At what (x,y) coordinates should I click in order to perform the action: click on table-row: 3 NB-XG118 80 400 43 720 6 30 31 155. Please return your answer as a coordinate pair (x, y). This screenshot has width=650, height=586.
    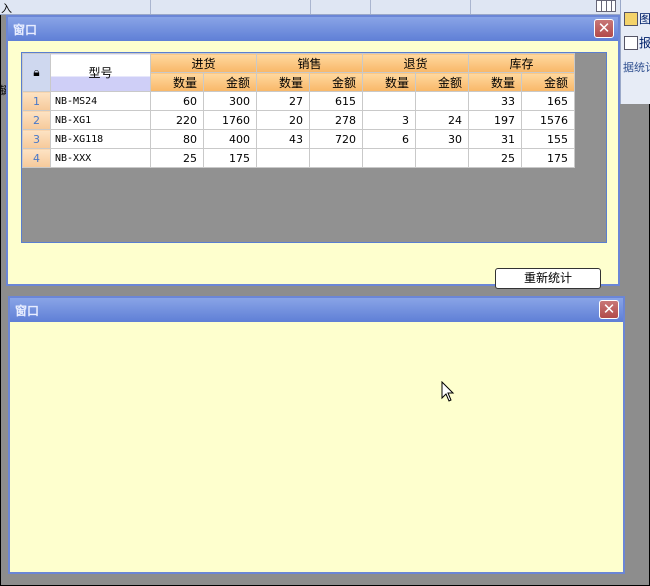
    Looking at the image, I should click on (298, 139).